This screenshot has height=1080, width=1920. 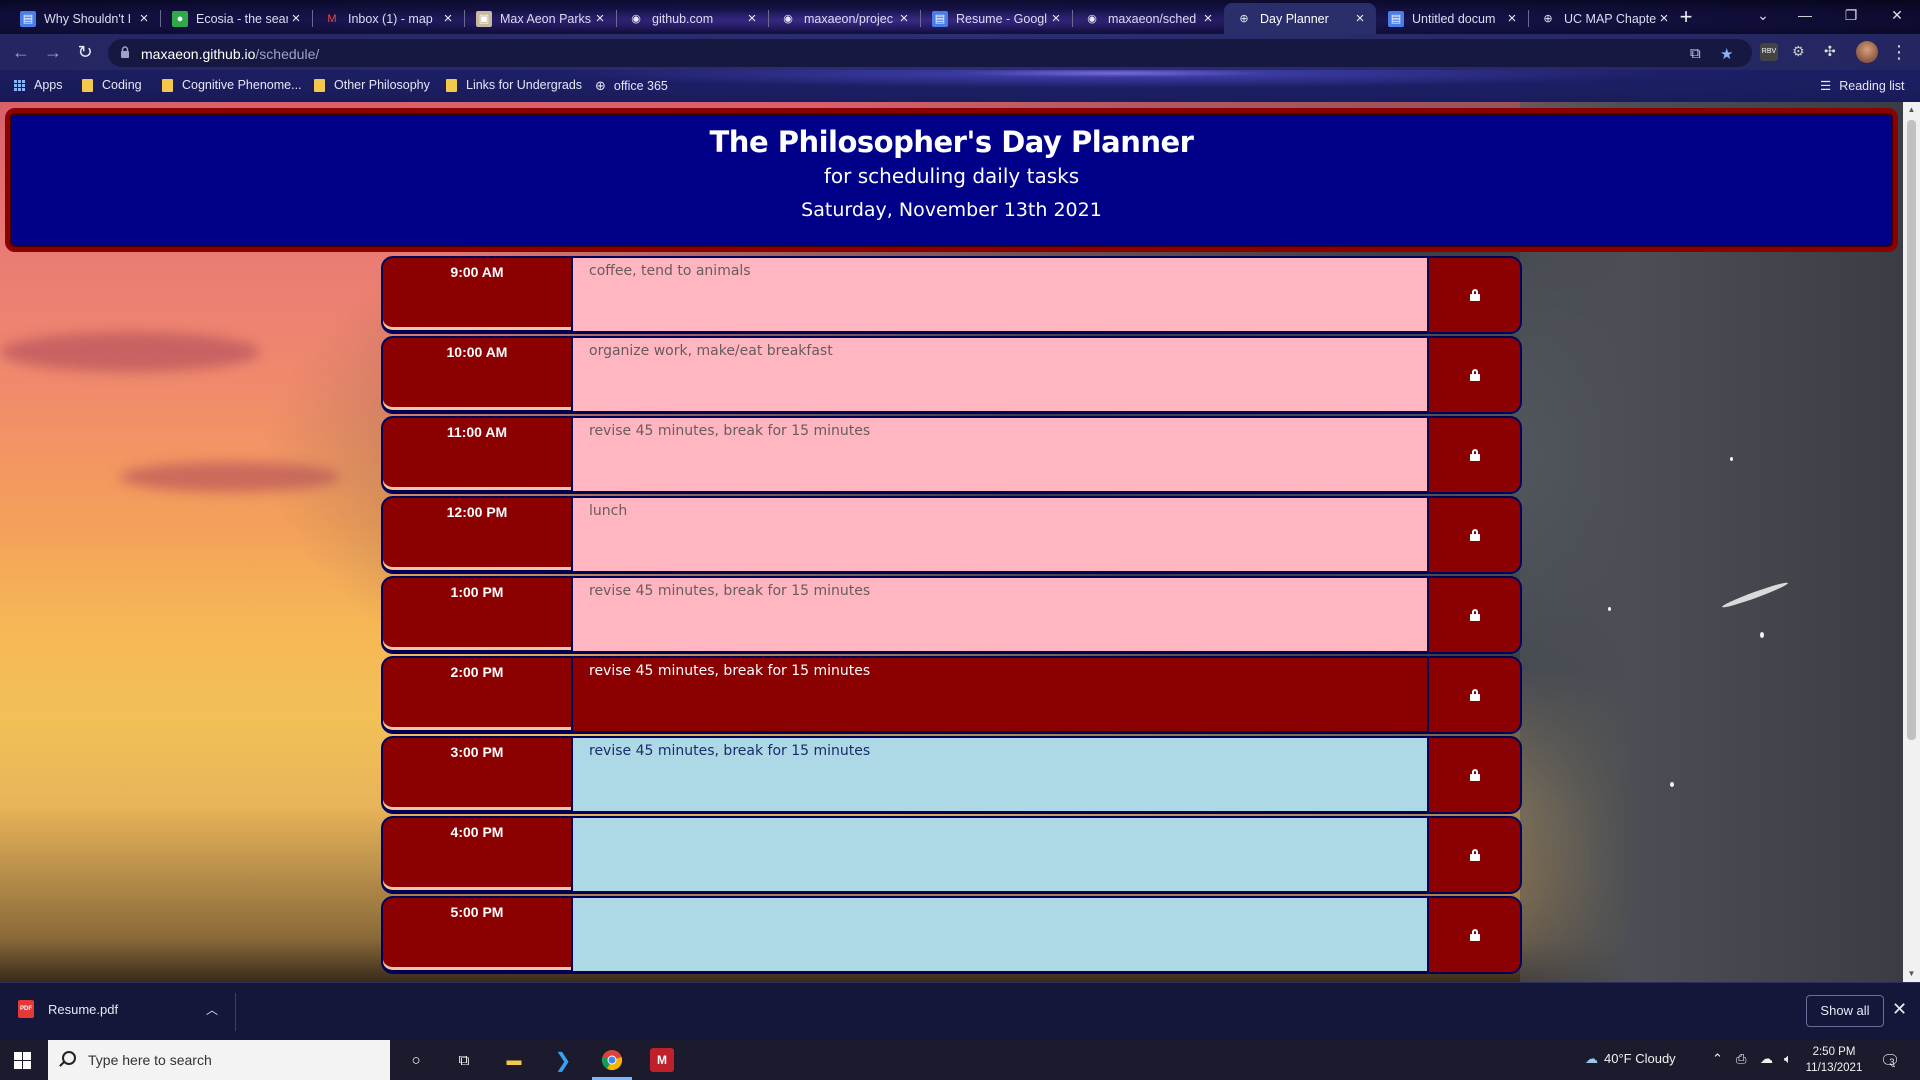 I want to click on extensions-puzzle-icon: ✣, so click(x=1833, y=52).